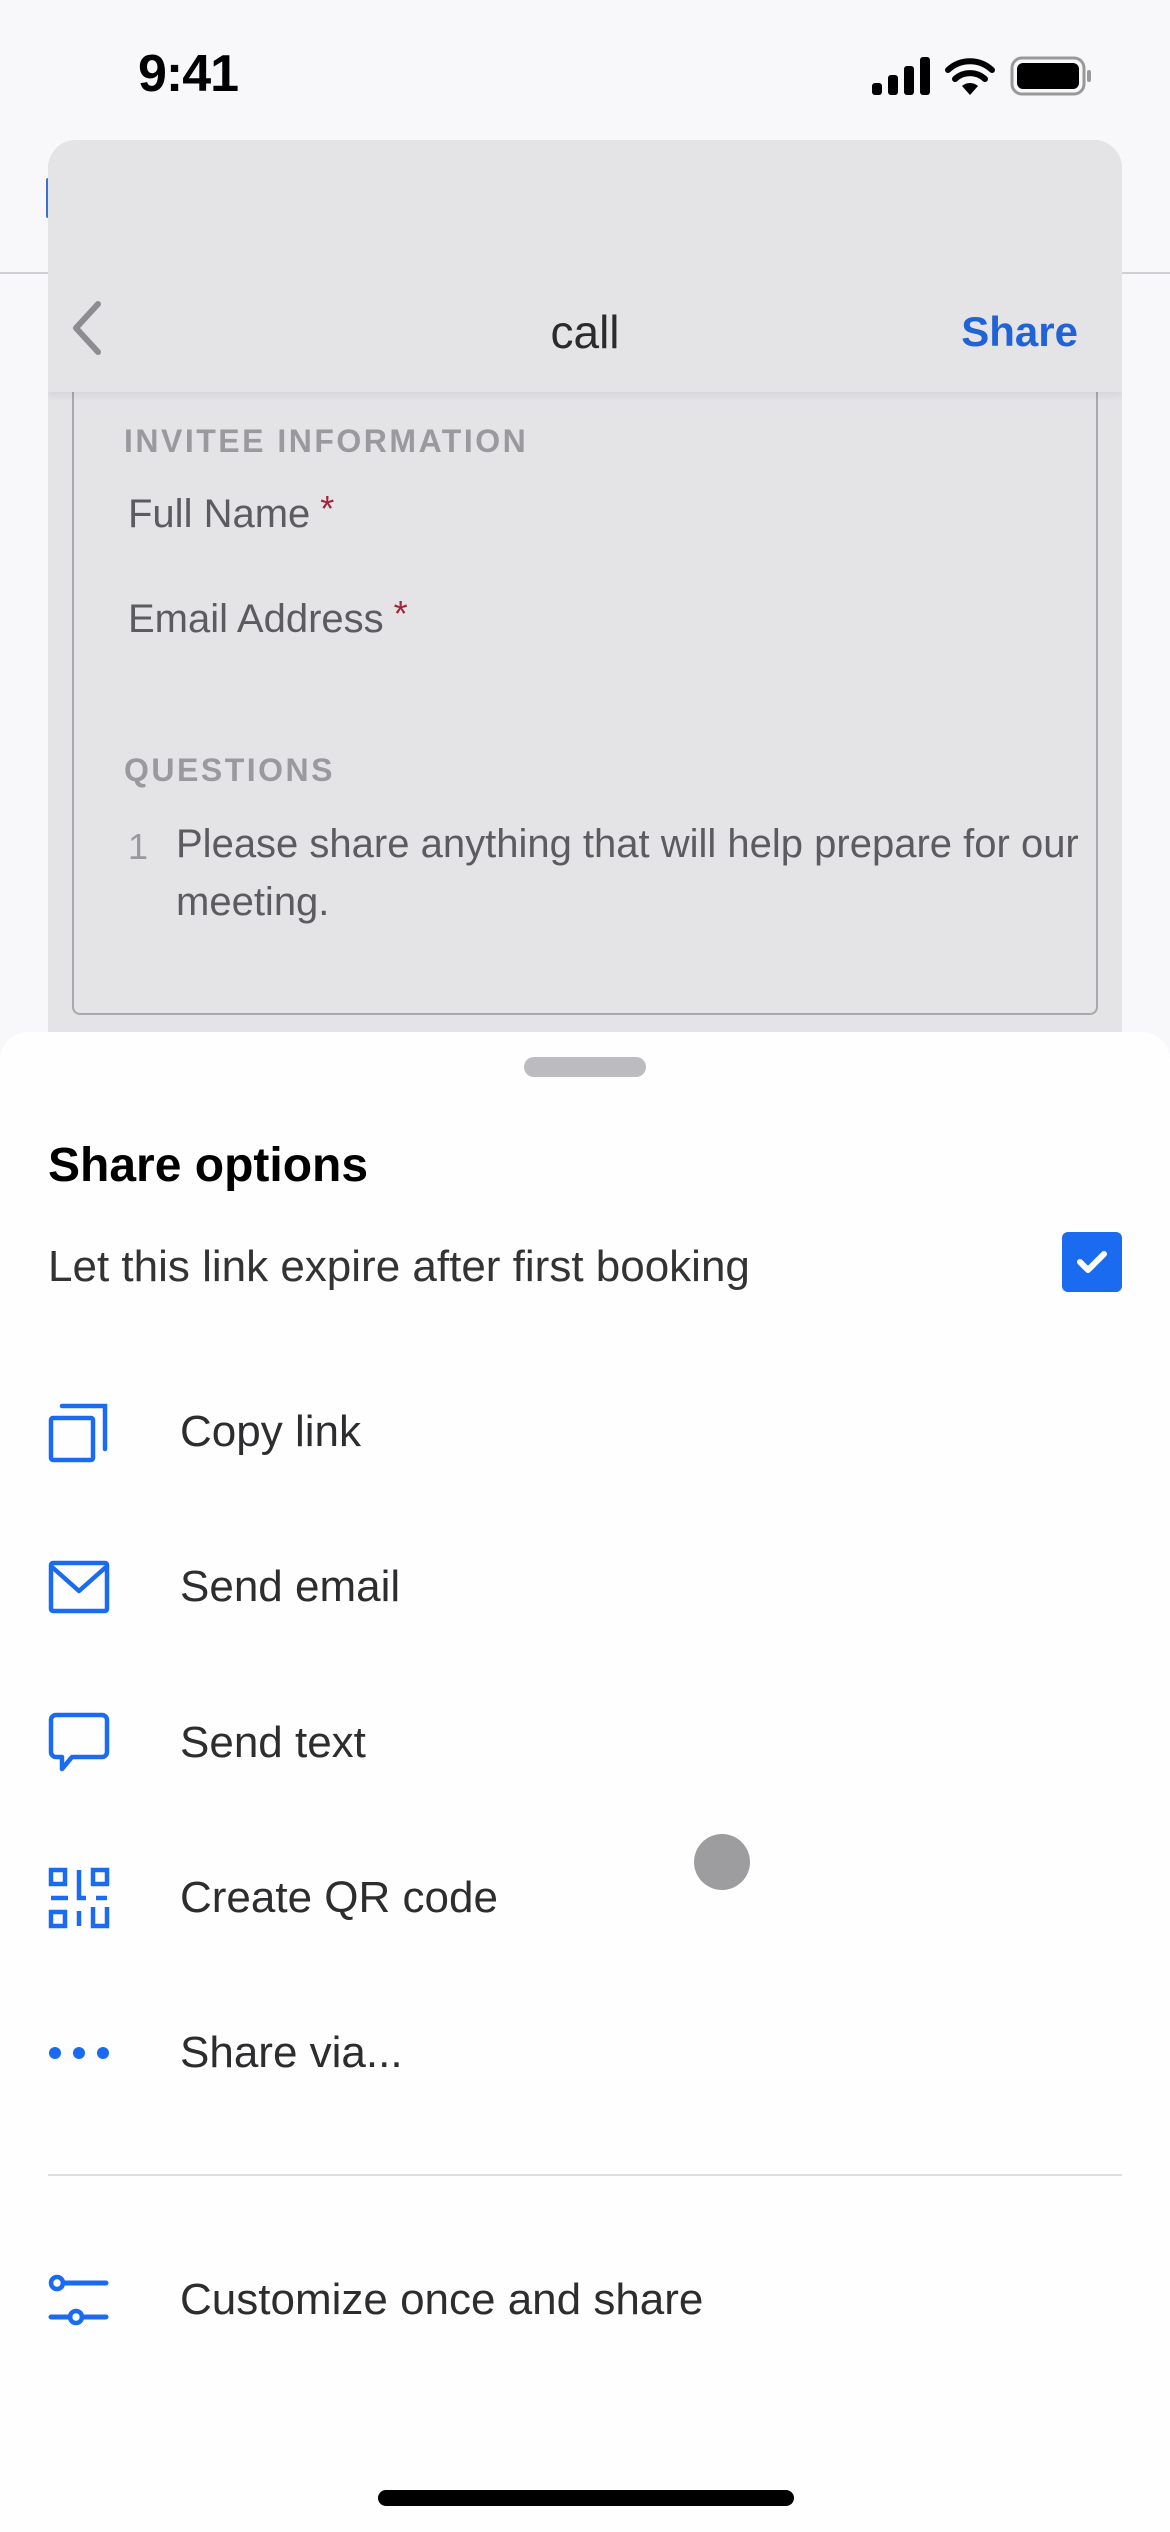 Image resolution: width=1170 pixels, height=2532 pixels. What do you see at coordinates (970, 76) in the screenshot?
I see `wifi-icon` at bounding box center [970, 76].